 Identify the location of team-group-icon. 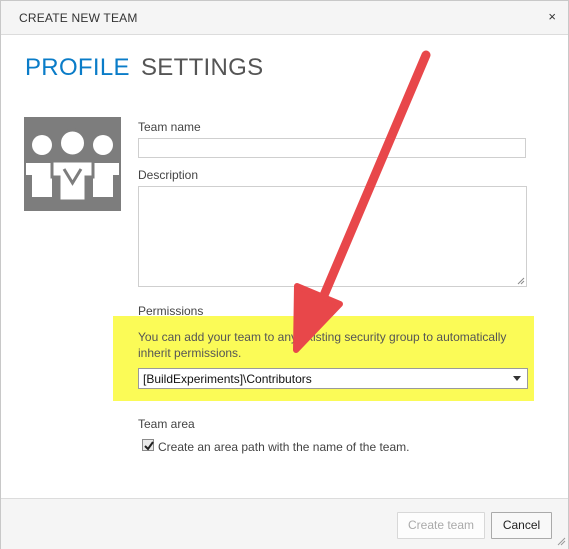
(72, 165).